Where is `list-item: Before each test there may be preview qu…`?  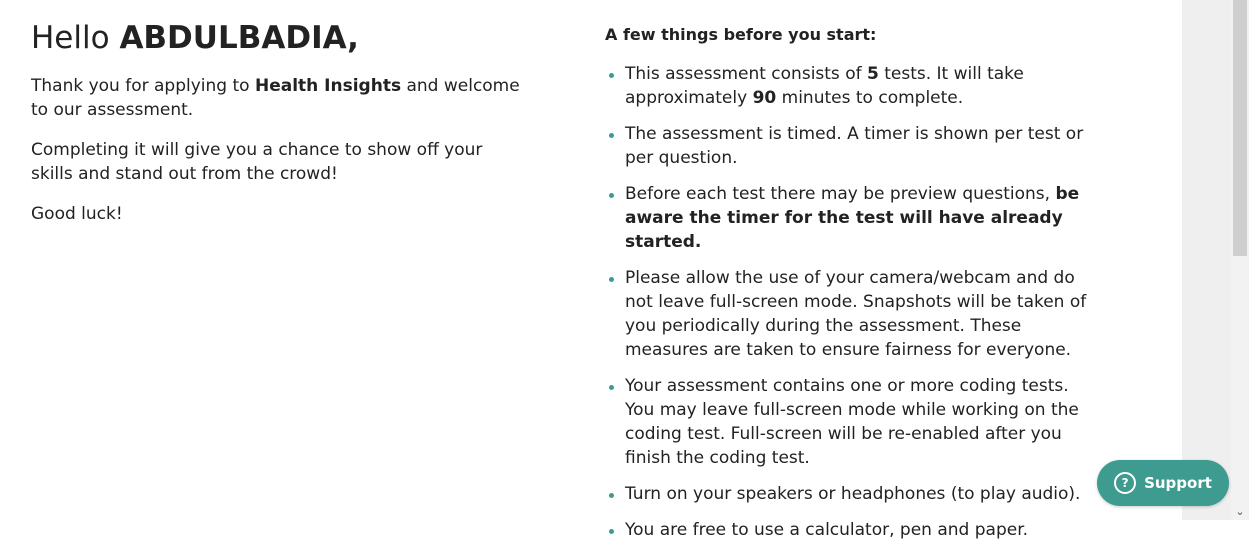 list-item: Before each test there may be preview qu… is located at coordinates (850, 218).